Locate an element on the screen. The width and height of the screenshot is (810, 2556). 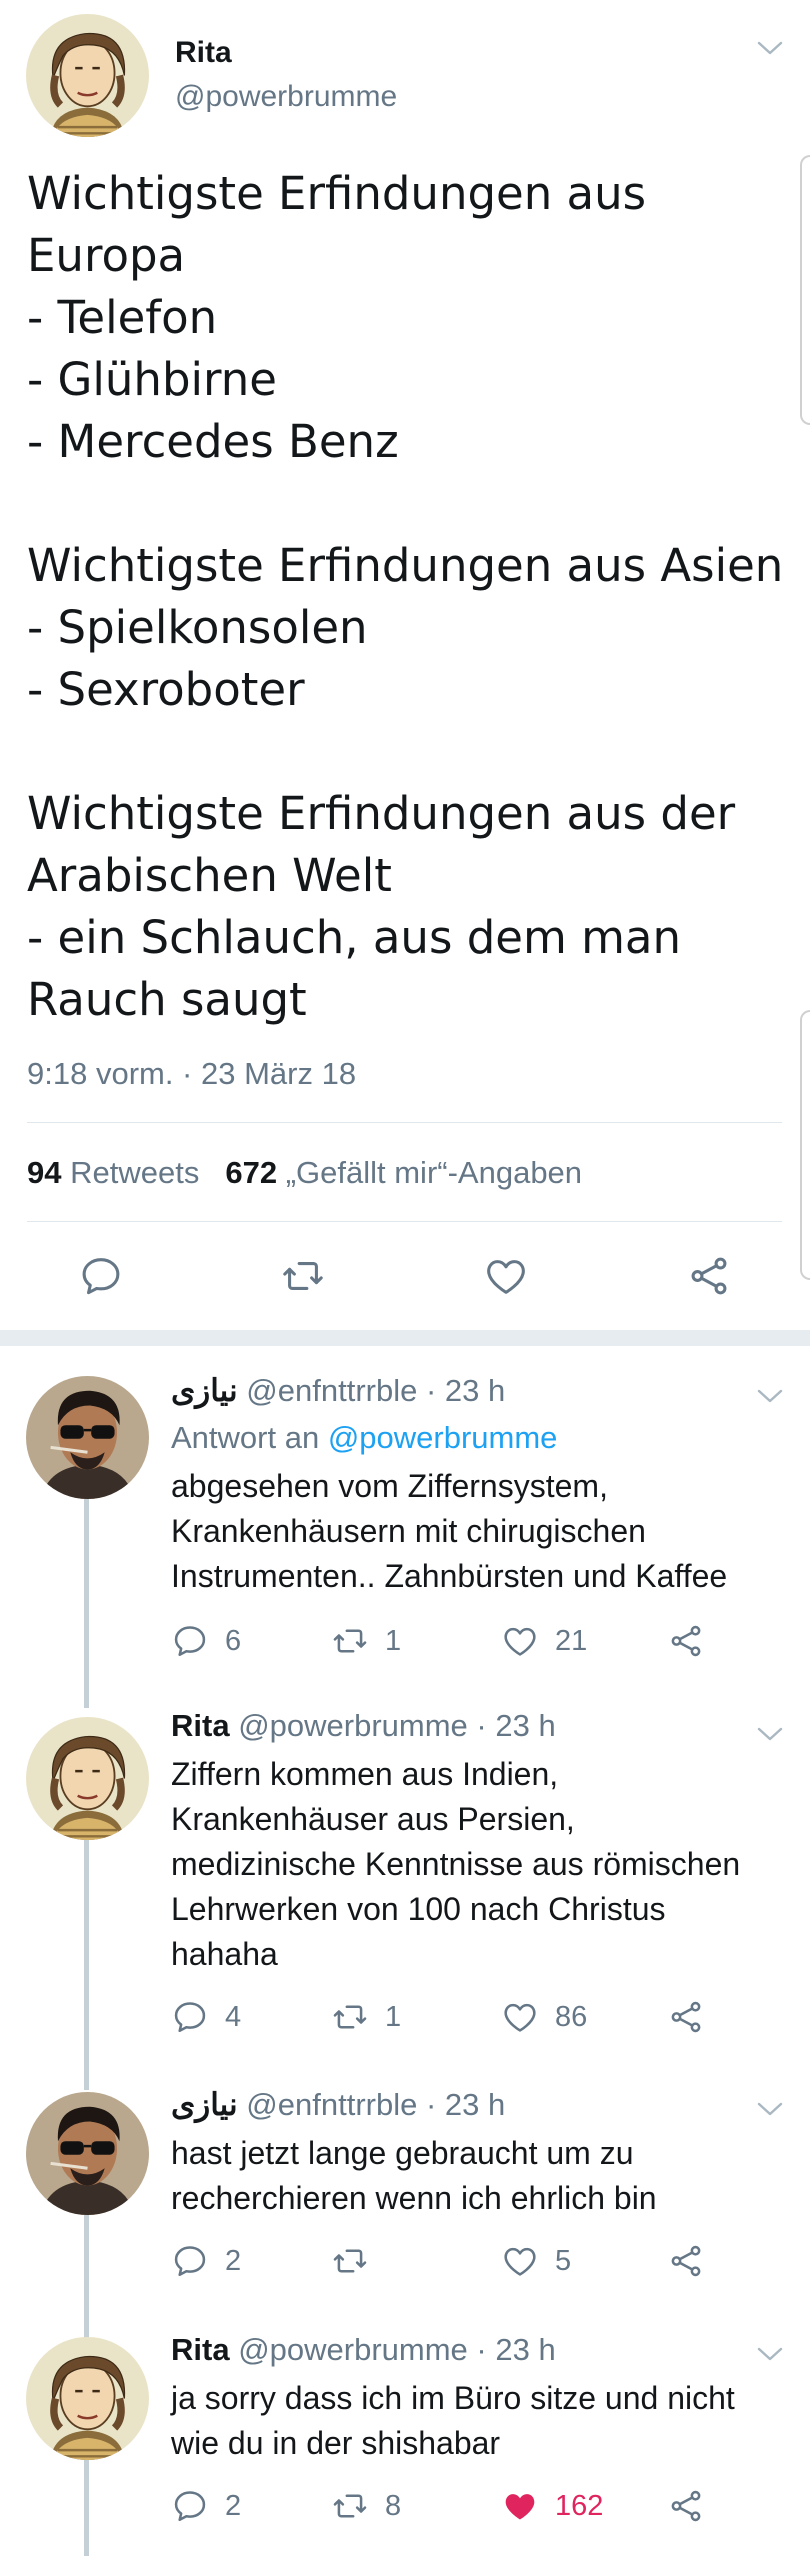
tweet-text-line: Wichtigste Erfindungen aus der is located at coordinates (381, 813).